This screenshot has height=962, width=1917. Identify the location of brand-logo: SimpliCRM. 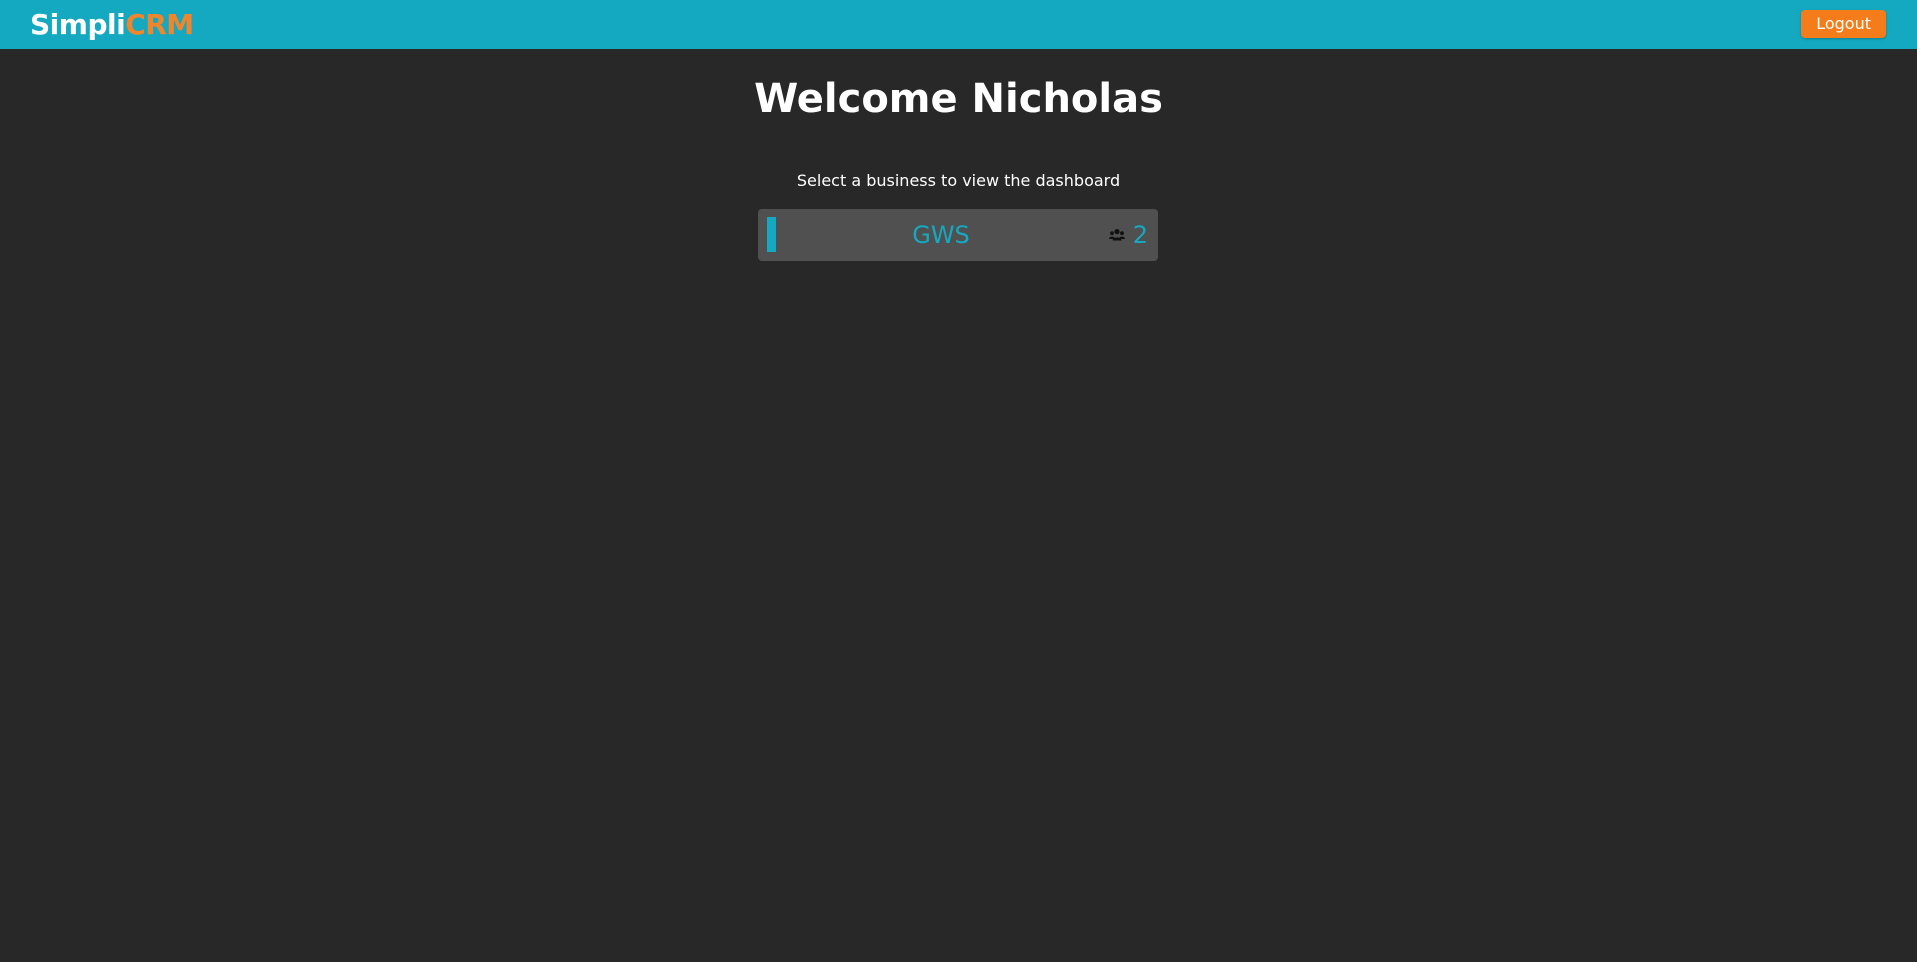
(112, 25).